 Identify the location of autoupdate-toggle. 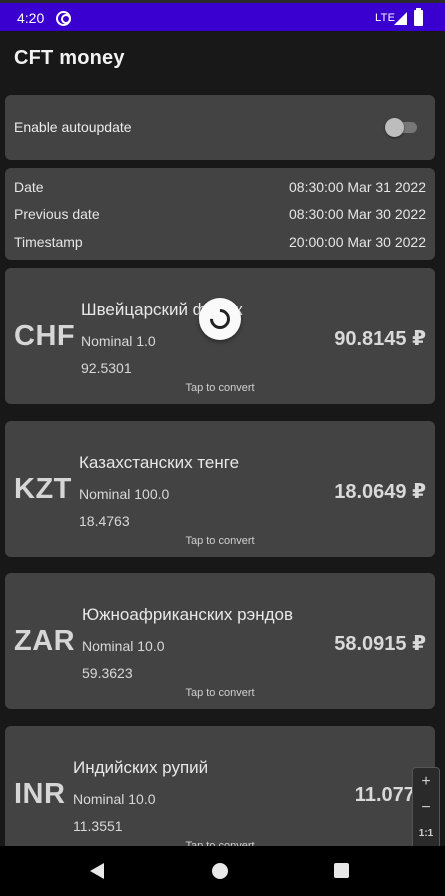
(402, 127).